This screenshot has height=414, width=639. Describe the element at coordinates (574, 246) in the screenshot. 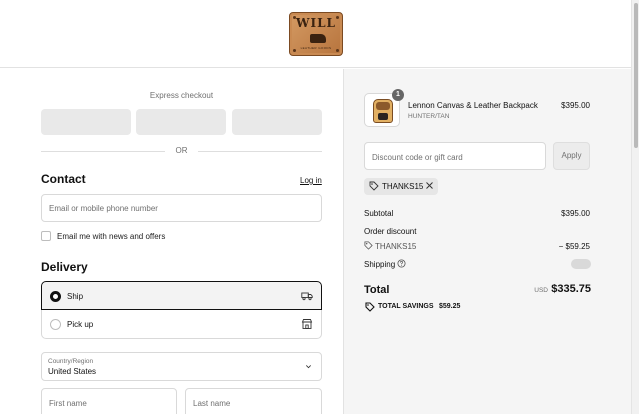

I see `discount-value: − $59.25` at that location.